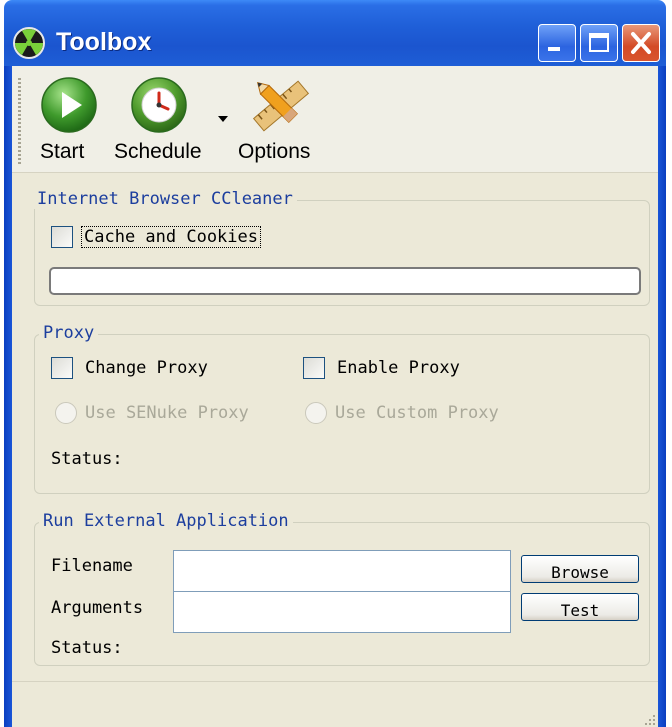 This screenshot has height=727, width=672. I want to click on cache-cookies-label: Cache and Cookies, so click(171, 237).